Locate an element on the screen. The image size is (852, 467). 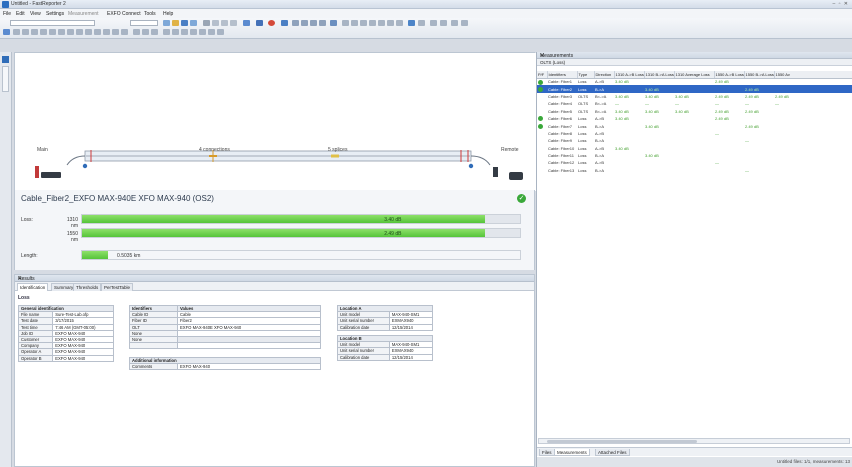
measurement-row: Cable: Fiber6 Loss A->B 3.40 dB 2.49 dB is located at coordinates (694, 118).